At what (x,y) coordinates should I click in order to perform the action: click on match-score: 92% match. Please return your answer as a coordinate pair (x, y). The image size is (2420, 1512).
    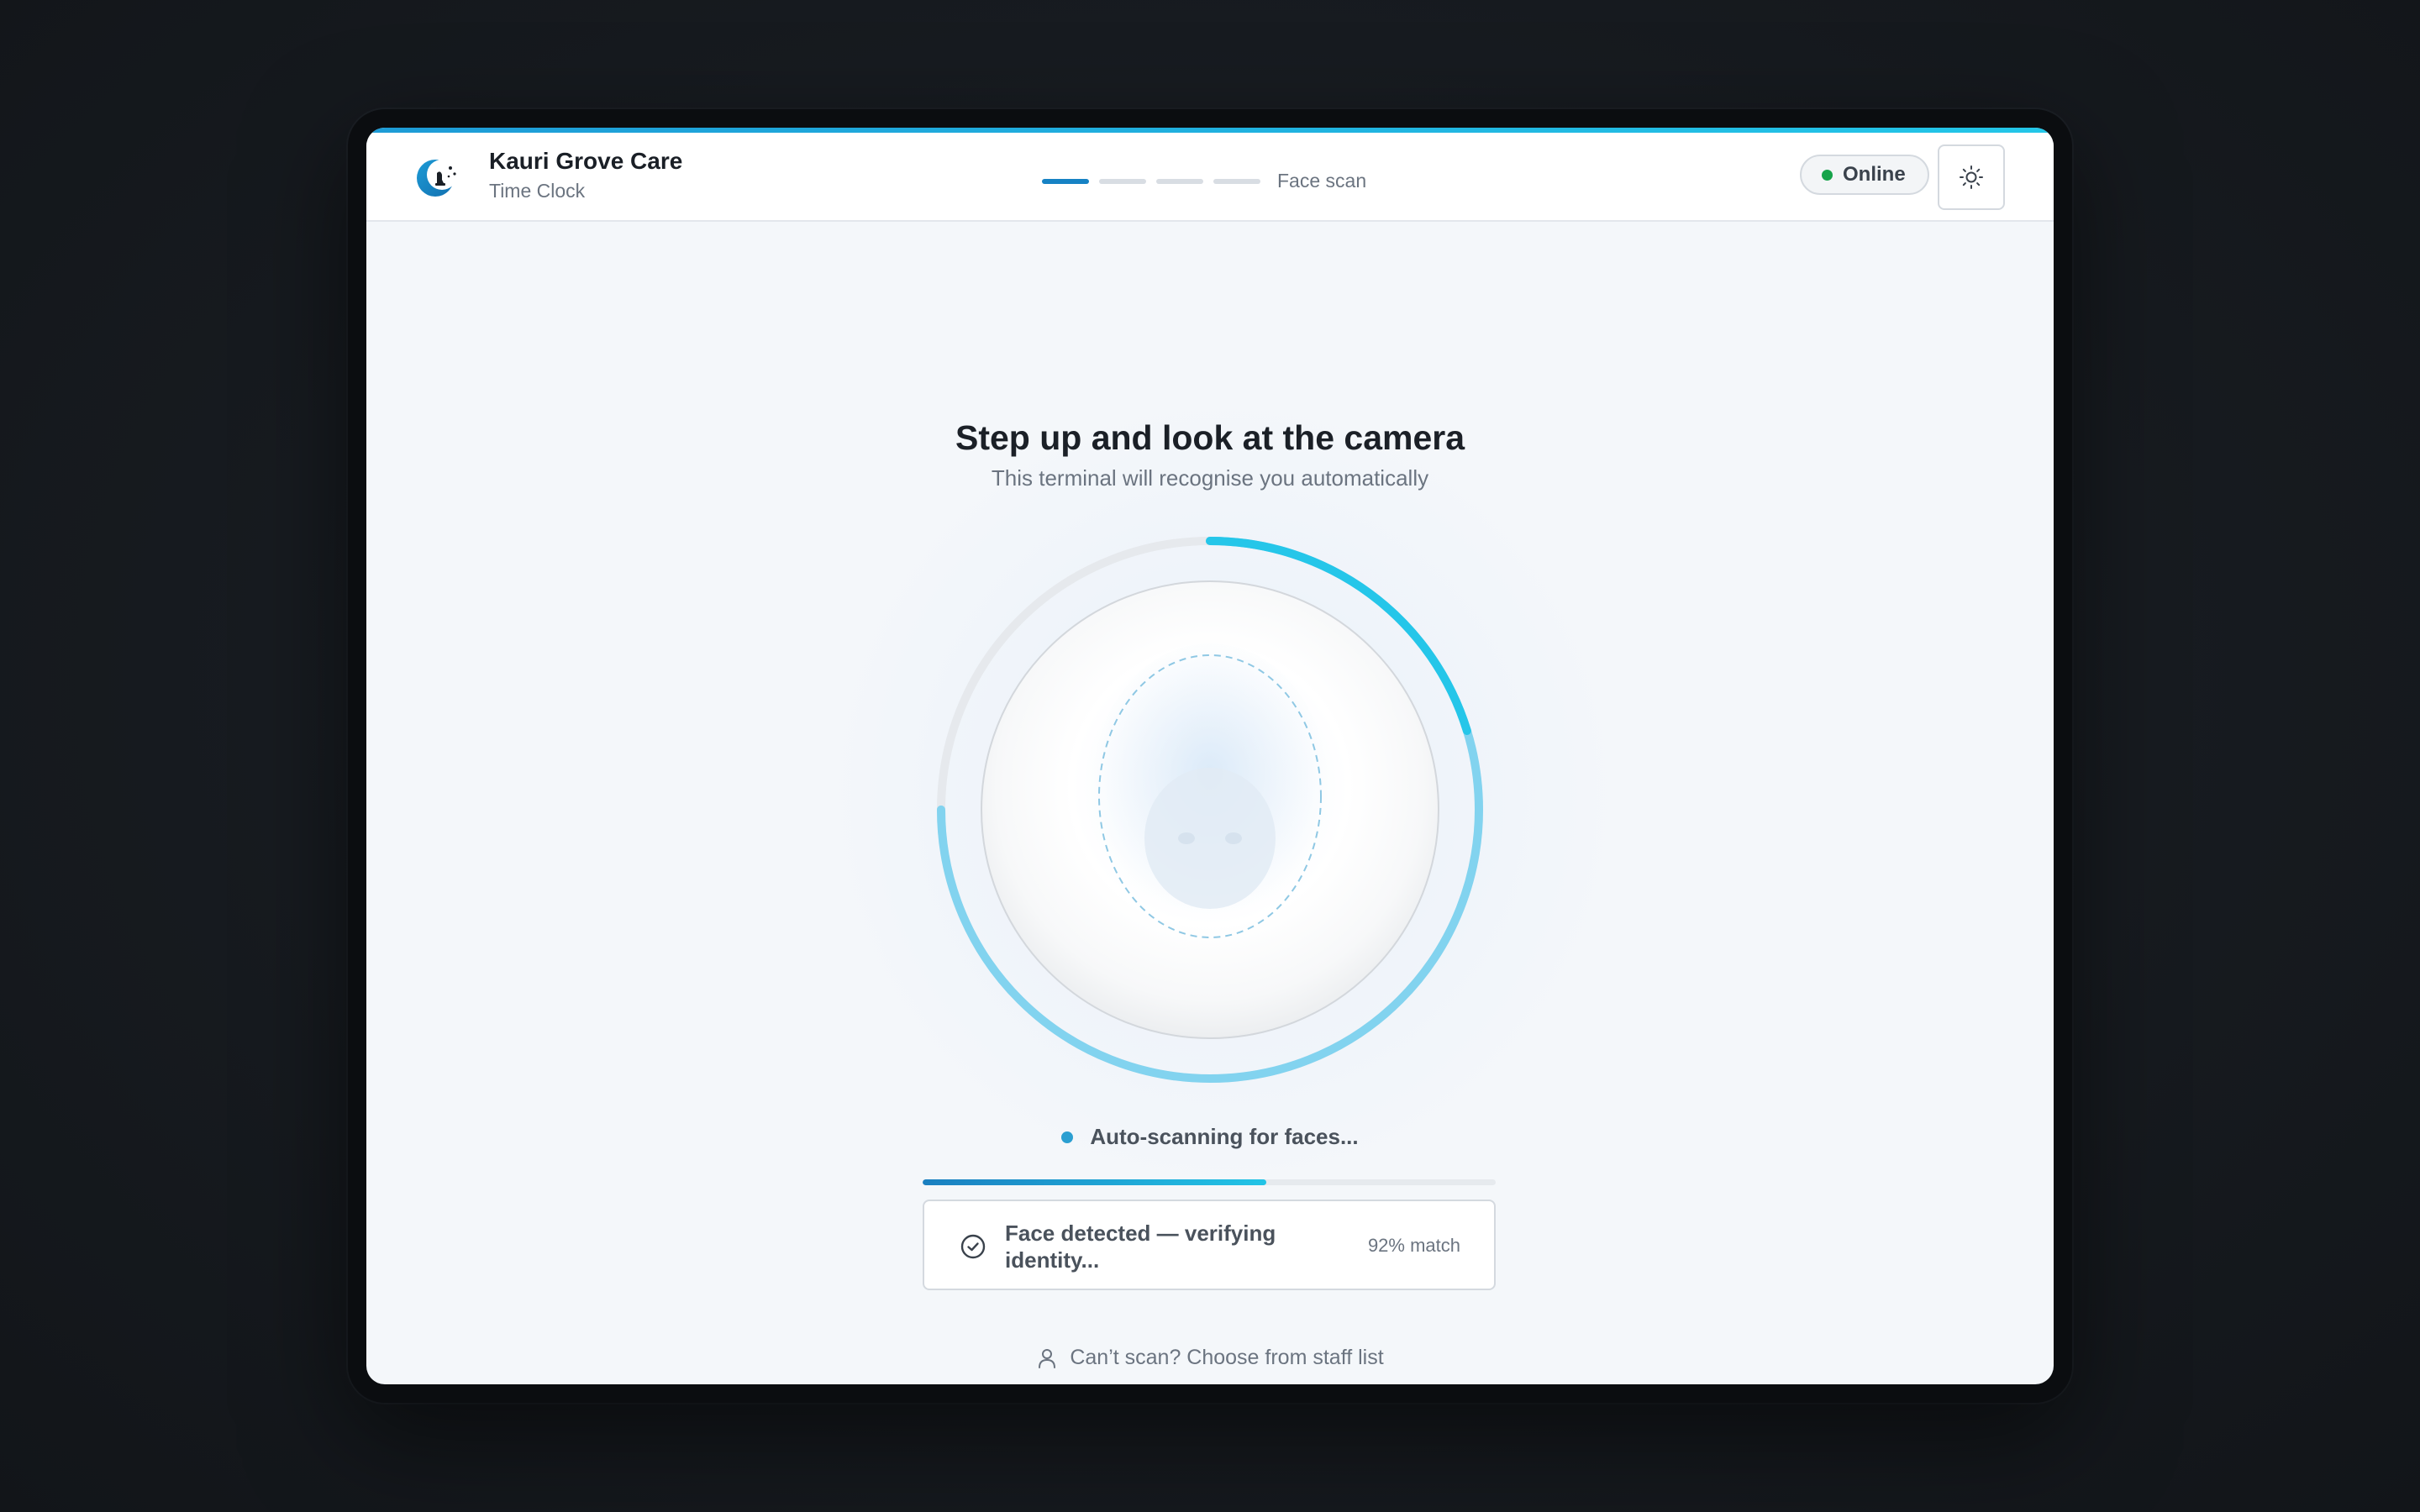
    Looking at the image, I should click on (1413, 1245).